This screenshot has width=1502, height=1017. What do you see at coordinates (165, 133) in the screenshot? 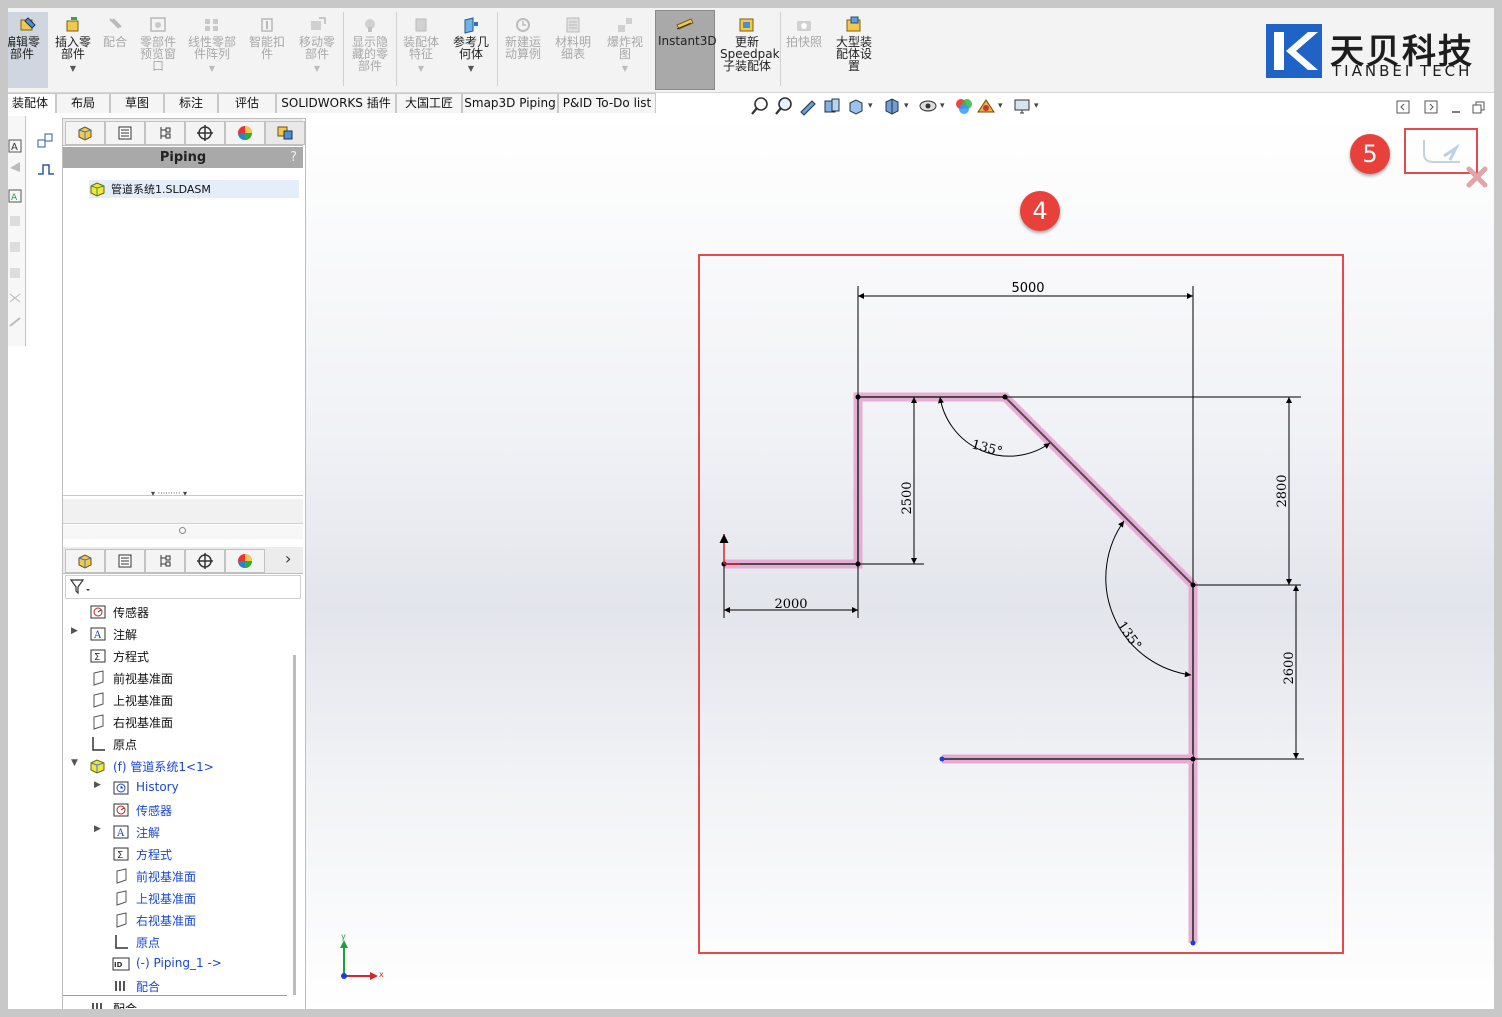
I see `configuration-manager-tab` at bounding box center [165, 133].